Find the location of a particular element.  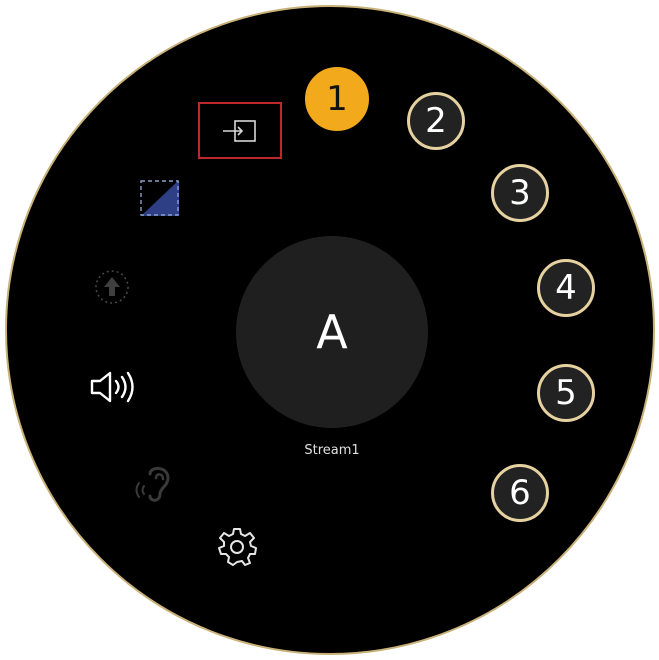

stream-letter: A is located at coordinates (332, 332).